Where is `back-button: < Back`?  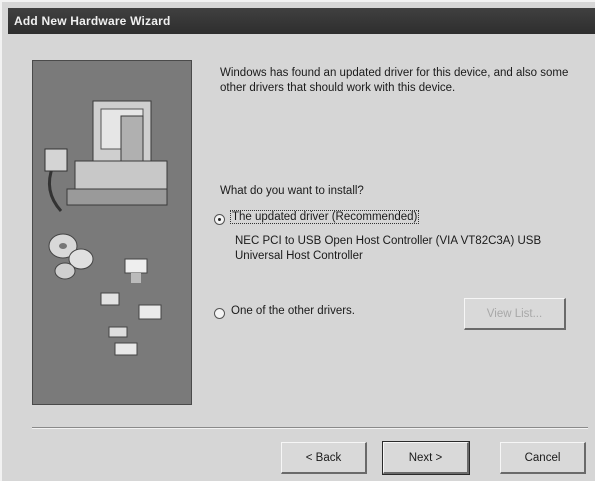
back-button: < Back is located at coordinates (324, 458).